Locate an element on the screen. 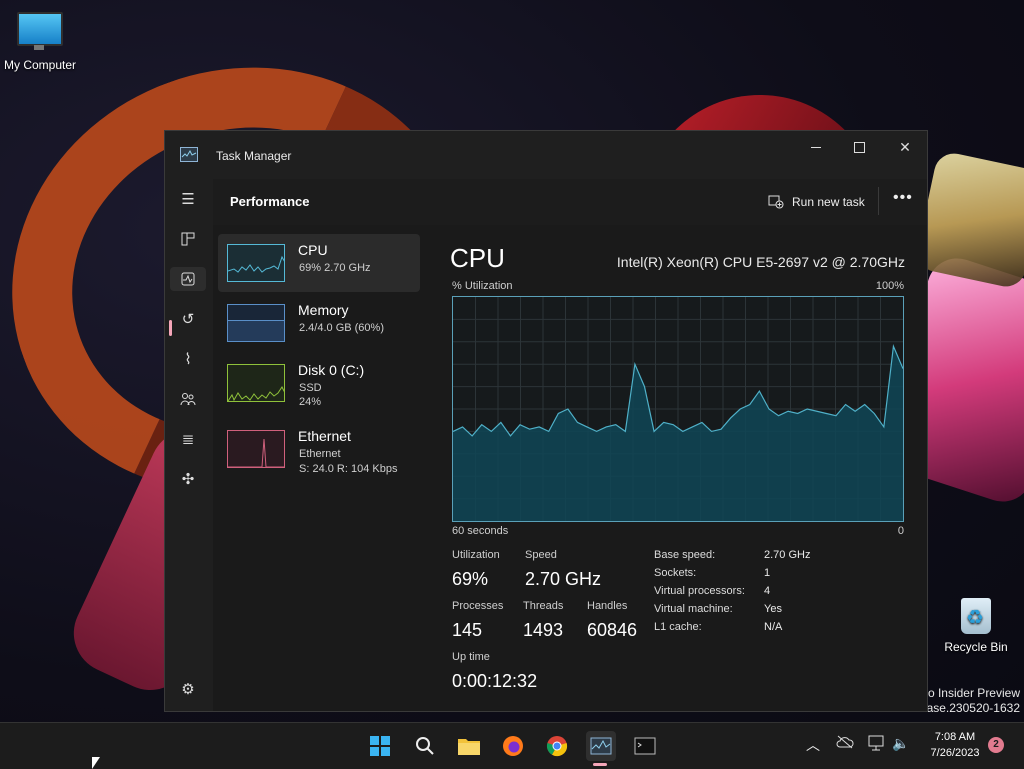  device-item-ethernet: Ethernet Ethernet S: 24.0 R: 104 Kbps is located at coordinates (319, 449).